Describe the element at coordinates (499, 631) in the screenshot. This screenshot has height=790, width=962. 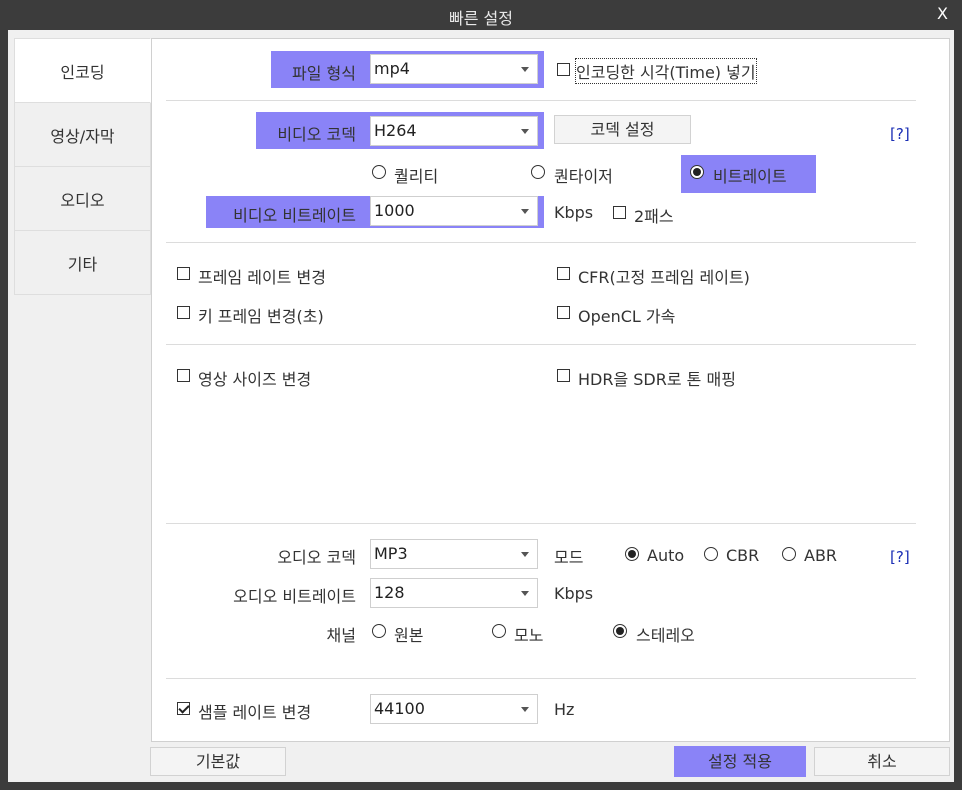
I see `radio-channel-mono` at that location.